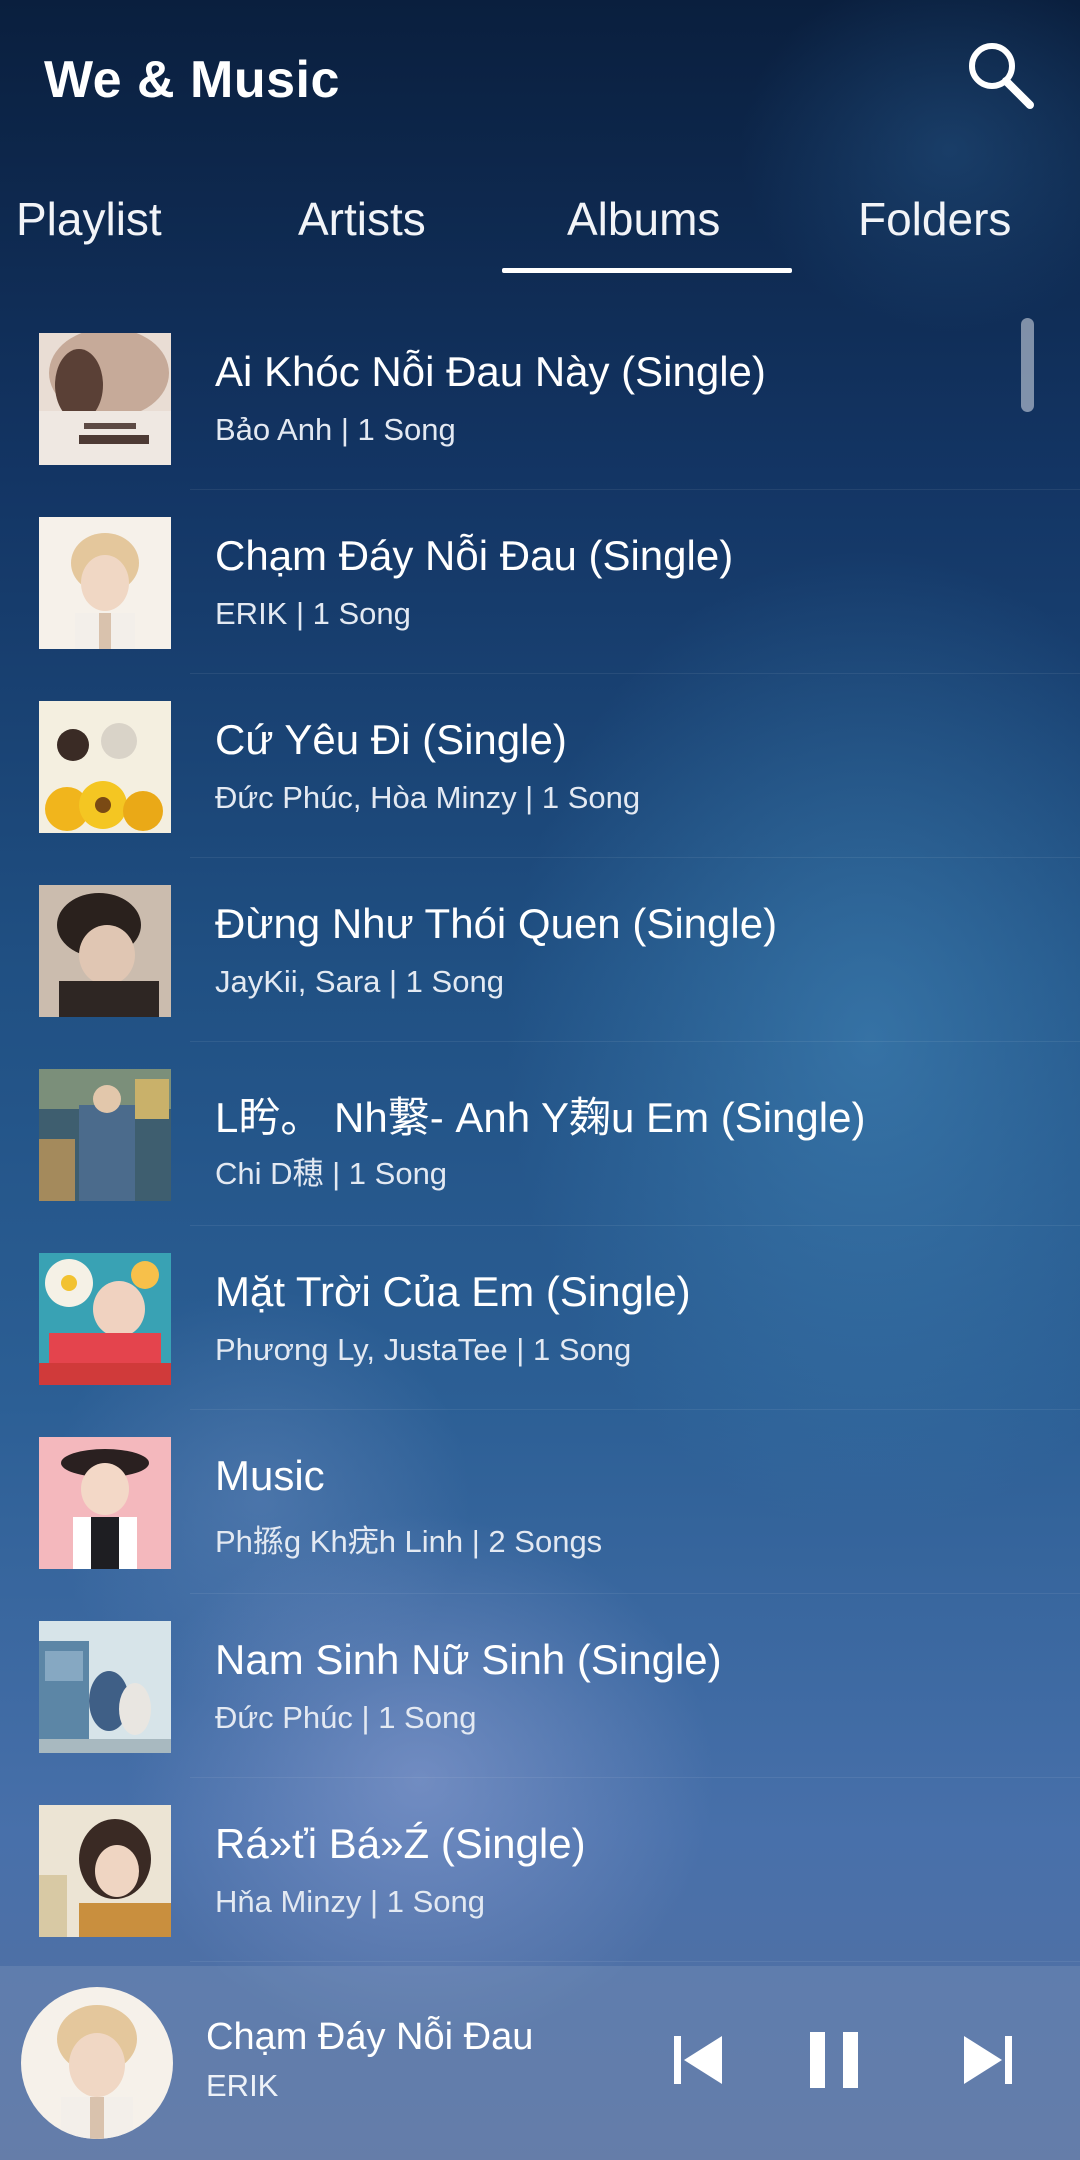 The image size is (1080, 2160). I want to click on album-meta: Hňa Minzy | 1 Song, so click(350, 1901).